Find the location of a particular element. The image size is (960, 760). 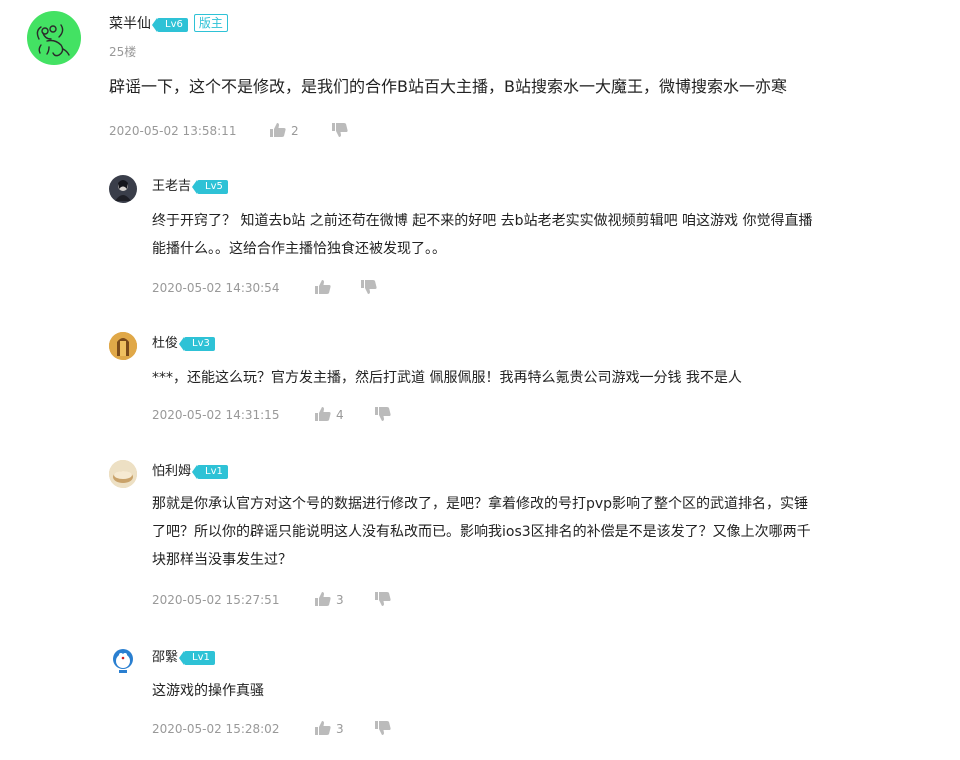

reply-author: 邵繄 Lv1 is located at coordinates (183, 658).